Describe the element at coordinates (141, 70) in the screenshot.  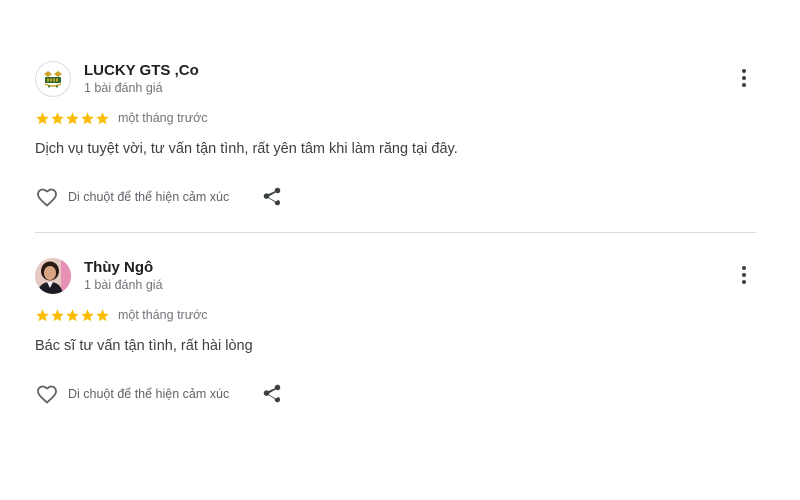
I see `author-name: LUCKY GTS ,Co` at that location.